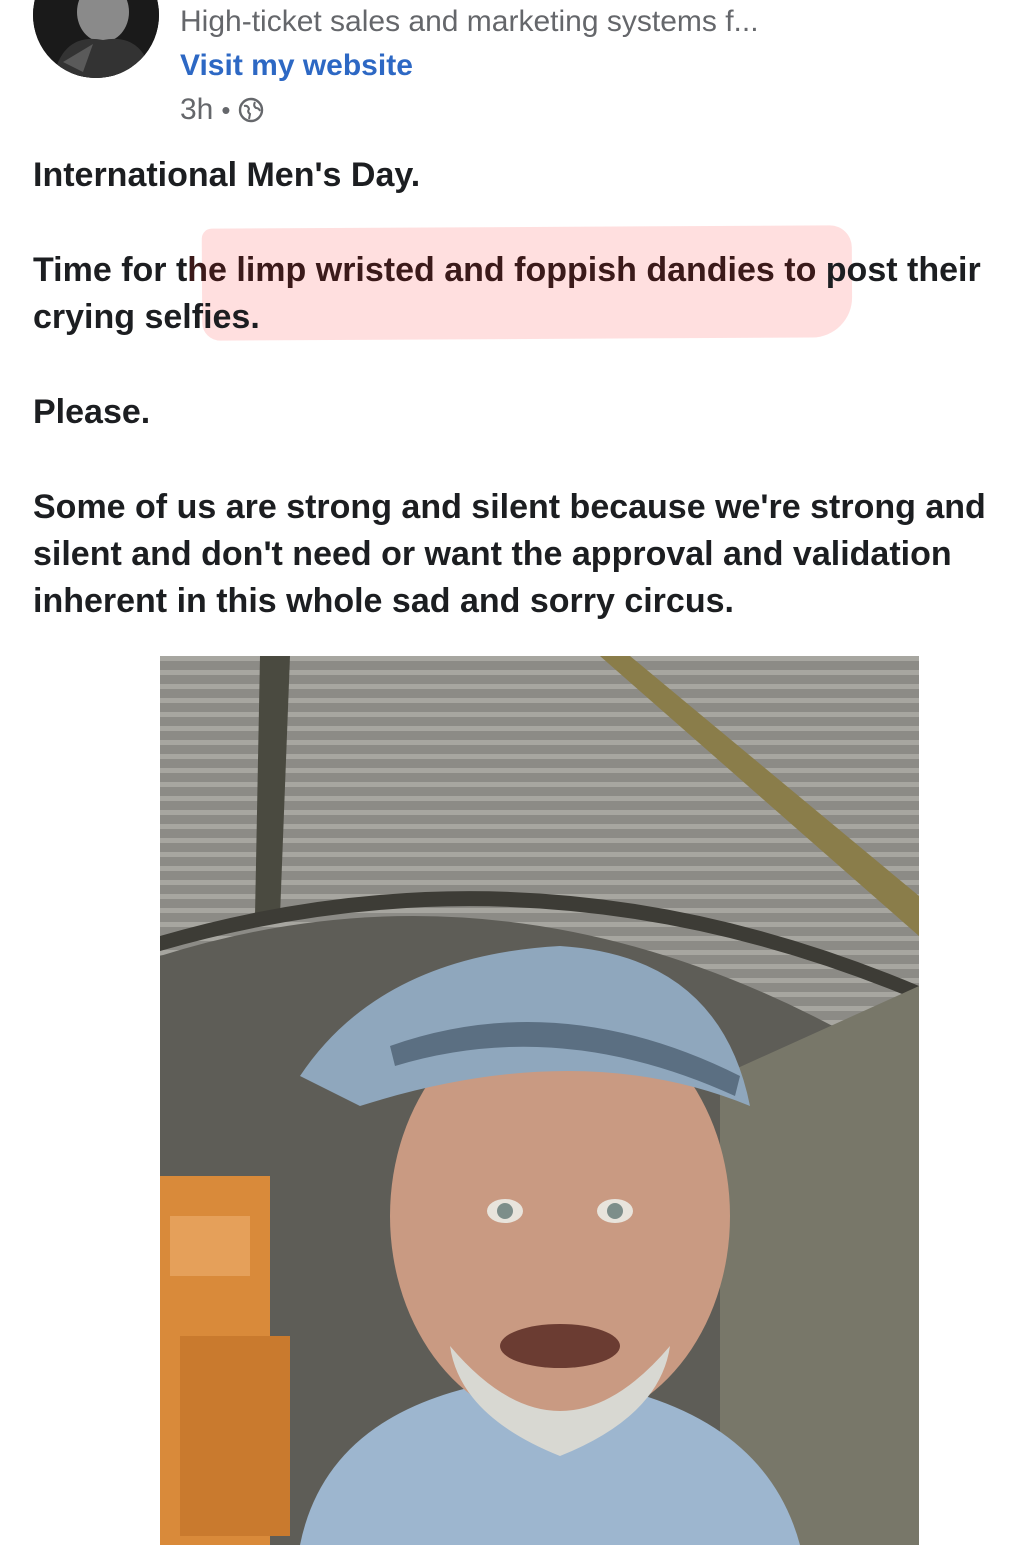  What do you see at coordinates (110, 270) in the screenshot?
I see `post-line-2-start: Time for t` at bounding box center [110, 270].